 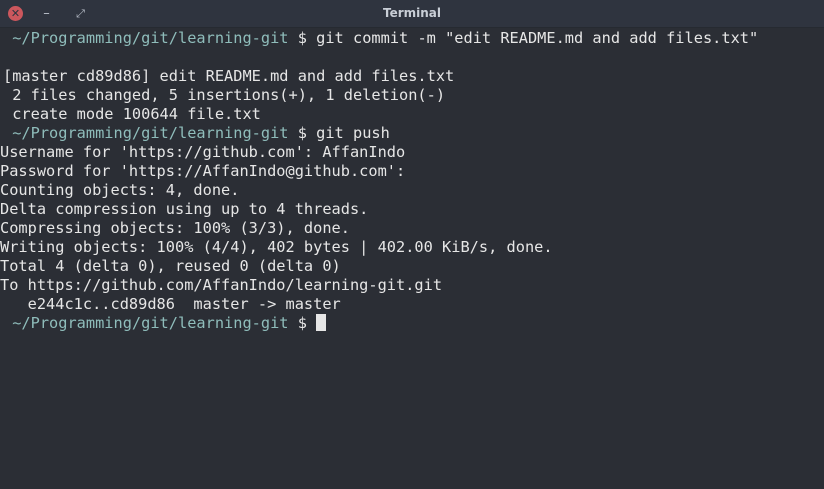 What do you see at coordinates (353, 133) in the screenshot?
I see `command-text: git push` at bounding box center [353, 133].